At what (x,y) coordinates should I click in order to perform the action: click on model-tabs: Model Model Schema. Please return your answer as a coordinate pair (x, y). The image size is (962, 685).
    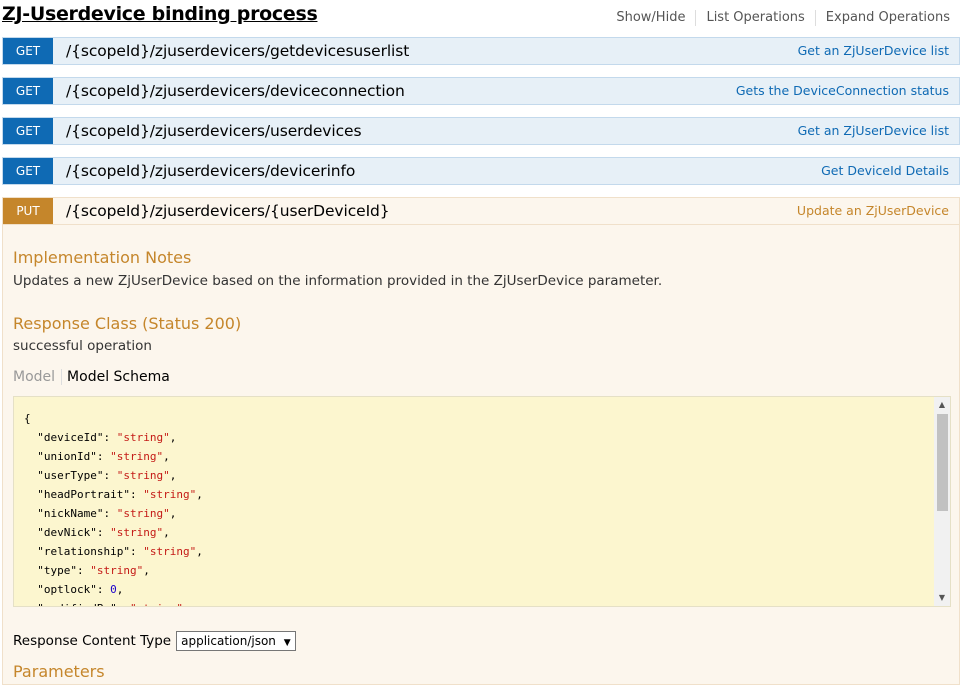
    Looking at the image, I should click on (91, 377).